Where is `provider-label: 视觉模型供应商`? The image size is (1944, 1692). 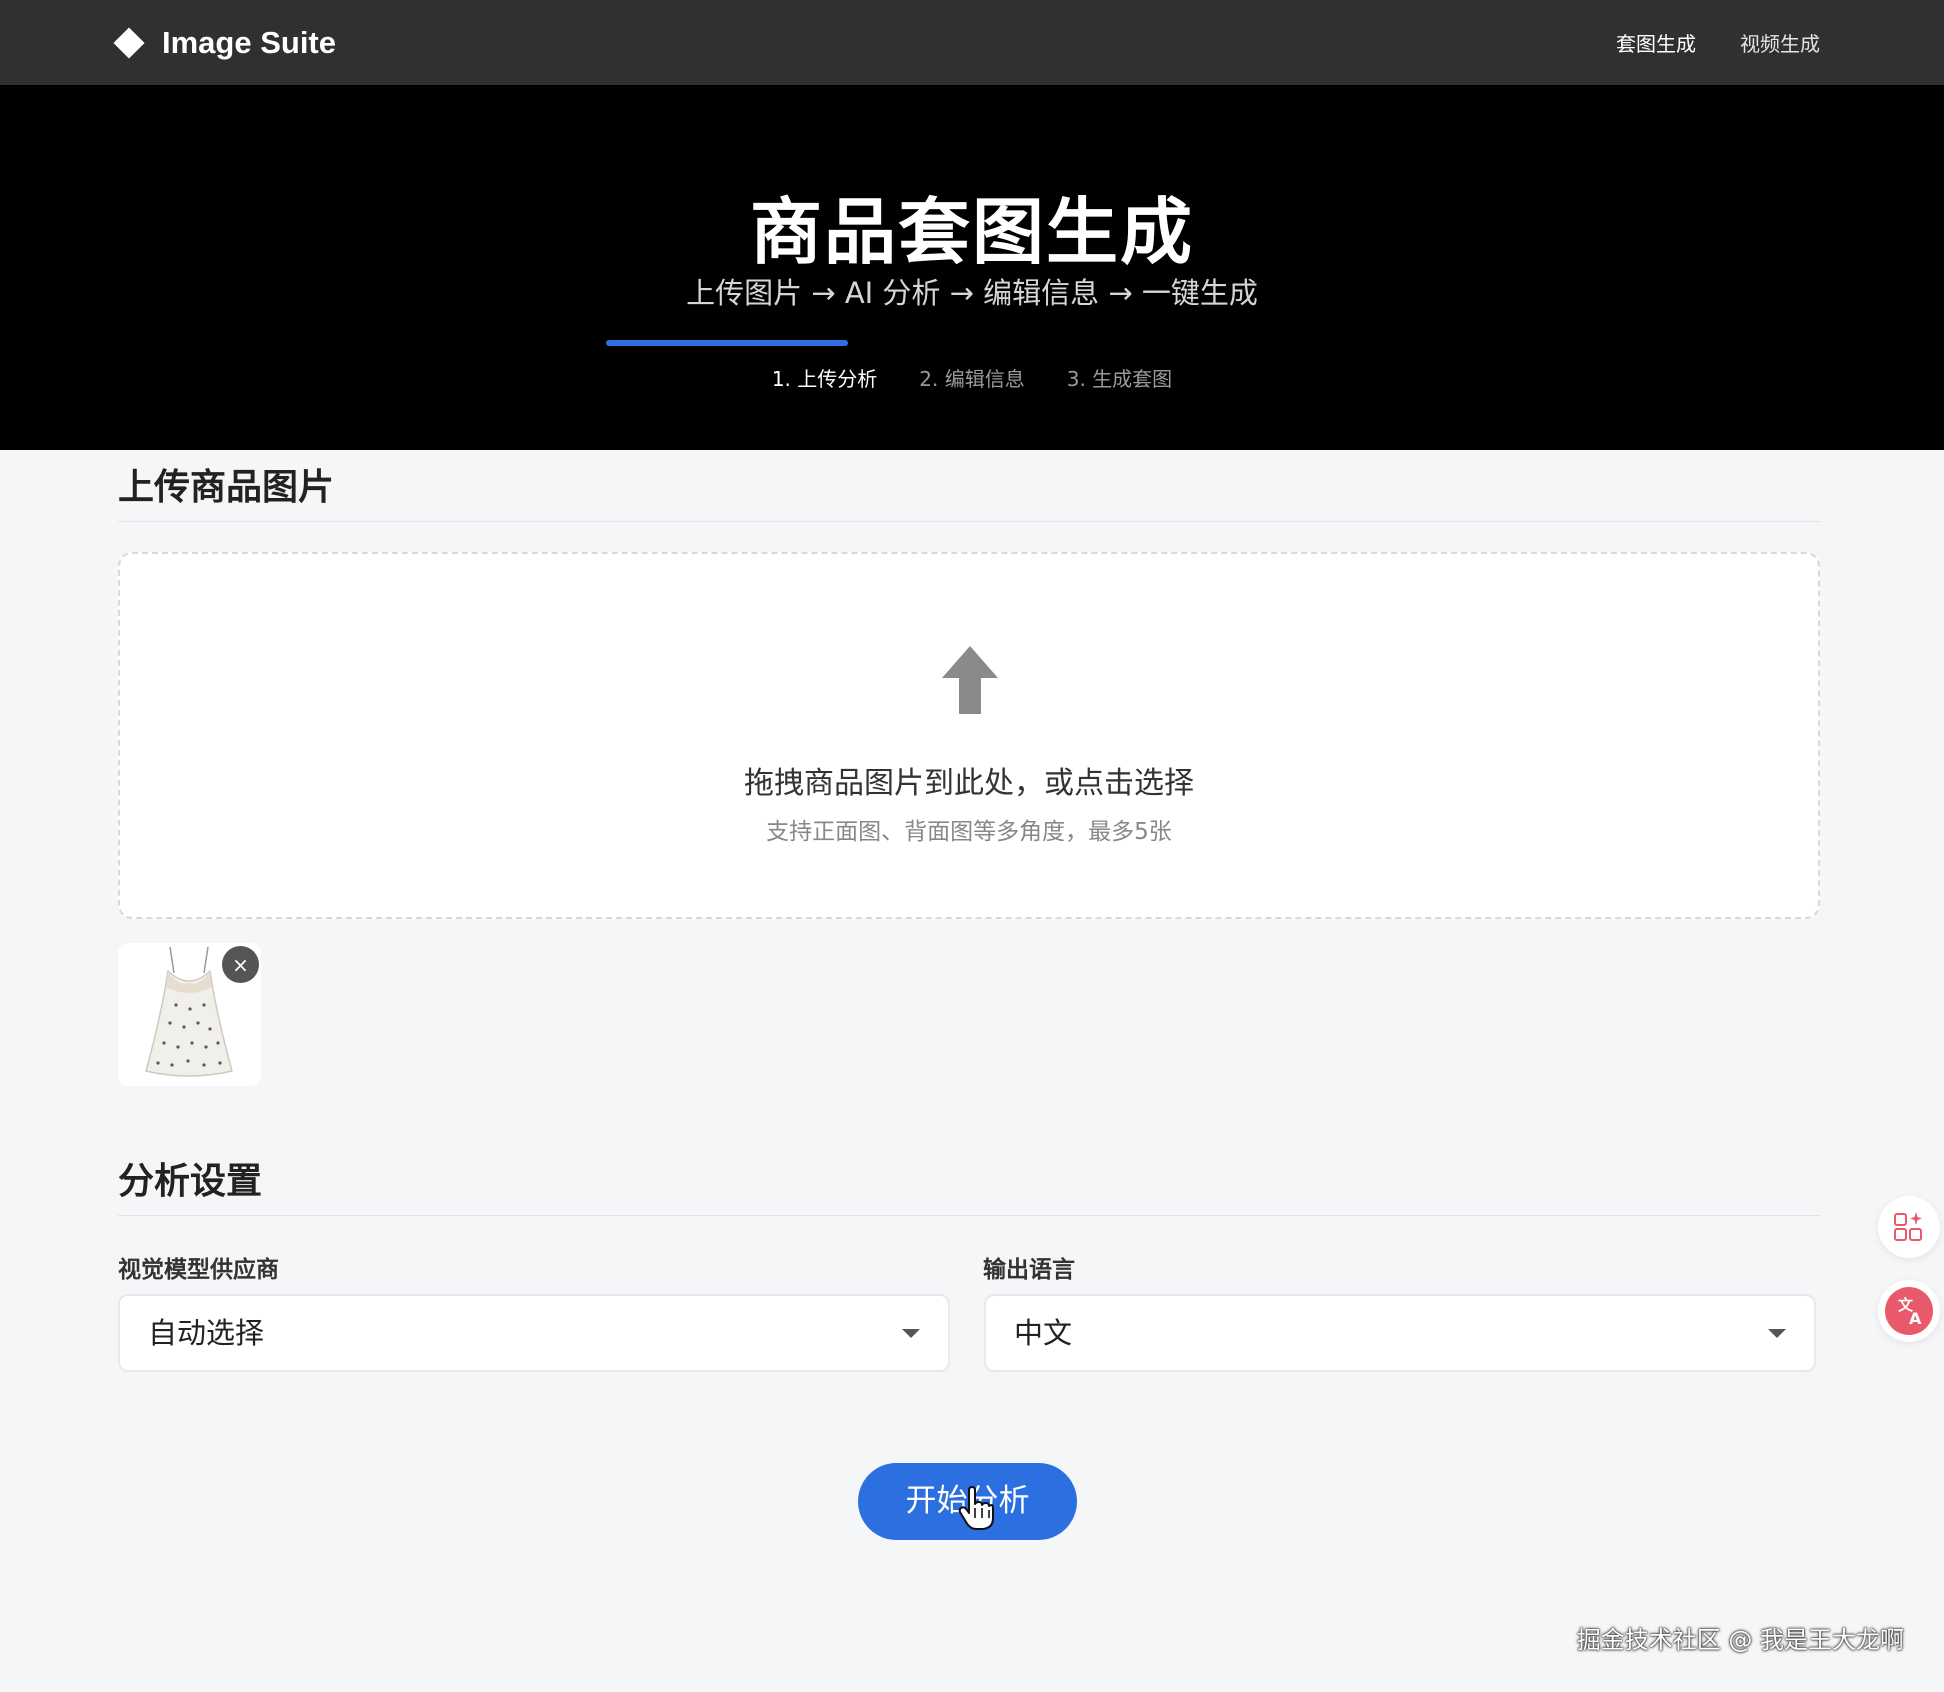
provider-label: 视觉模型供应商 is located at coordinates (198, 1270).